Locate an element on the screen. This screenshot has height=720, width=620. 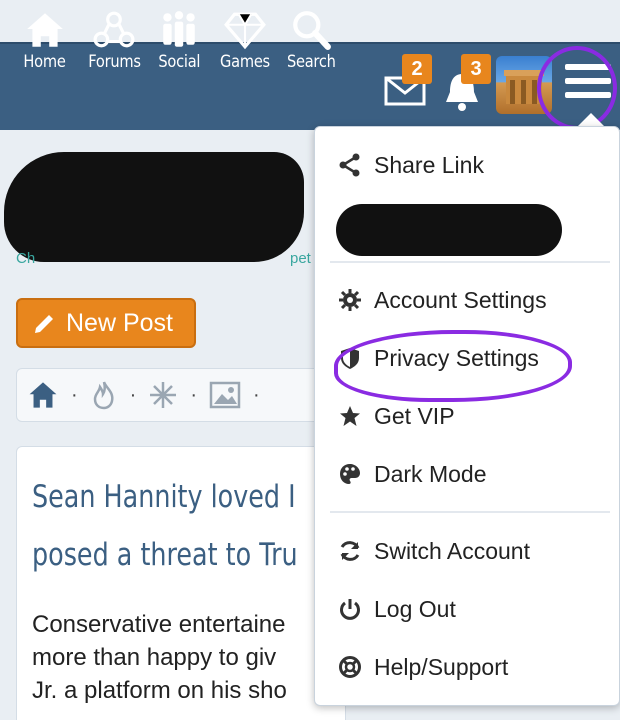
nav-social: Social is located at coordinates (179, 41).